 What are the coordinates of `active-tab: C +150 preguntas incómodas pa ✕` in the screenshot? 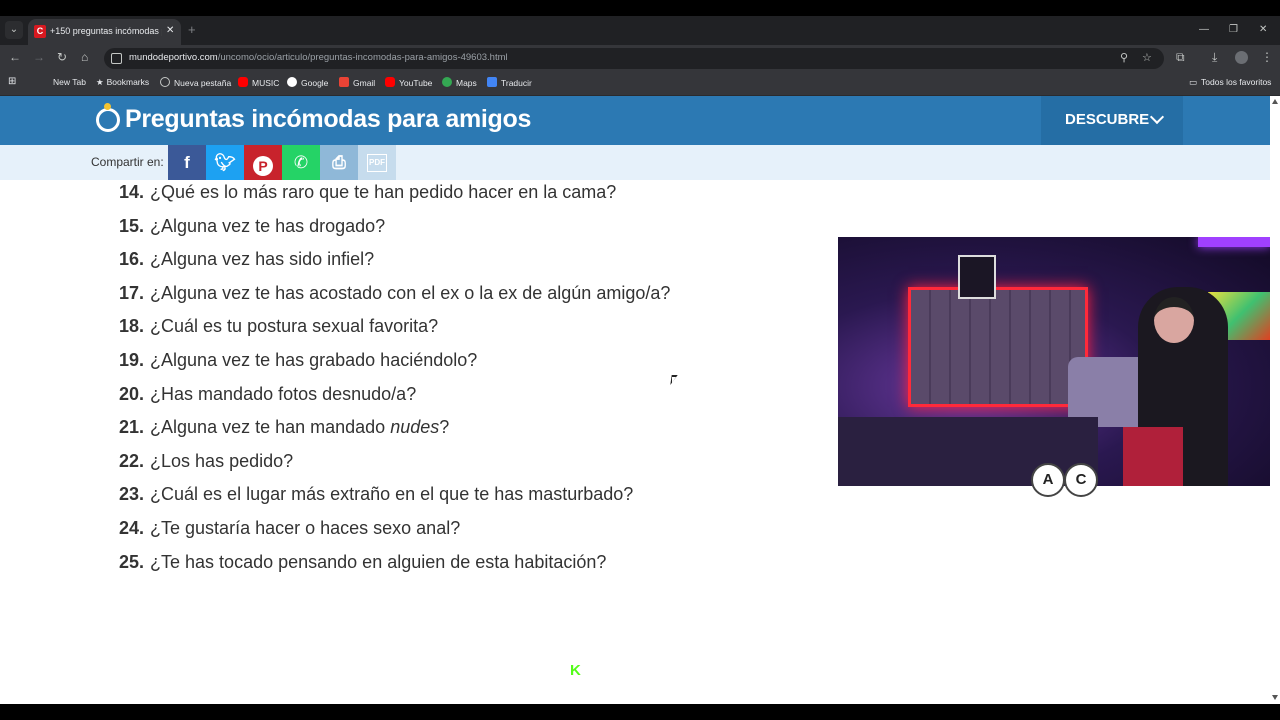 It's located at (104, 32).